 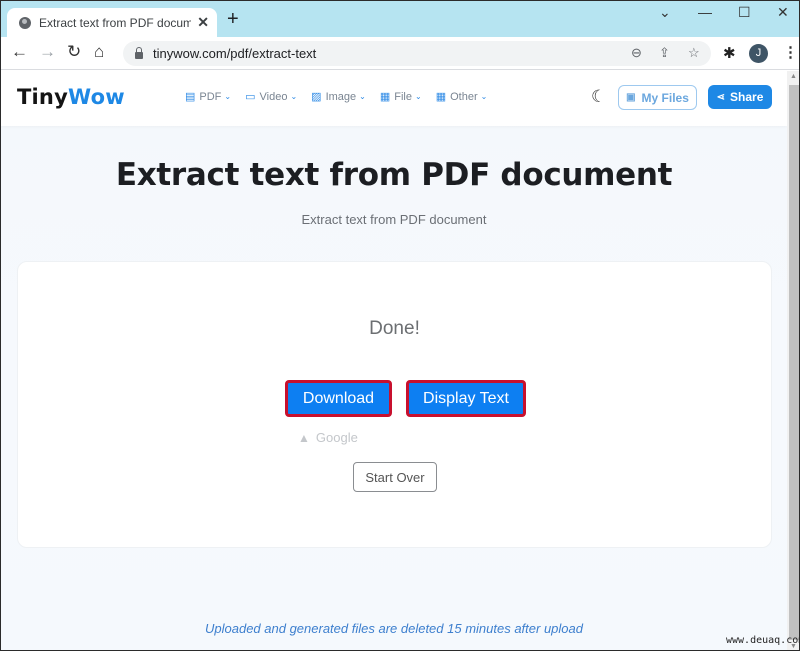 What do you see at coordinates (316, 97) in the screenshot?
I see `image-icon: ▨` at bounding box center [316, 97].